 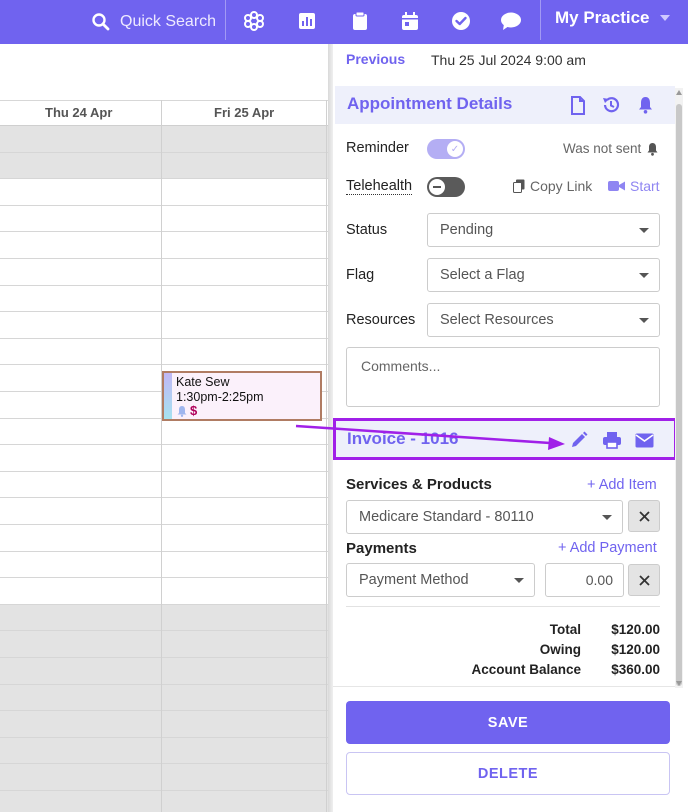 What do you see at coordinates (679, 92) in the screenshot?
I see `scroll-up-arrow` at bounding box center [679, 92].